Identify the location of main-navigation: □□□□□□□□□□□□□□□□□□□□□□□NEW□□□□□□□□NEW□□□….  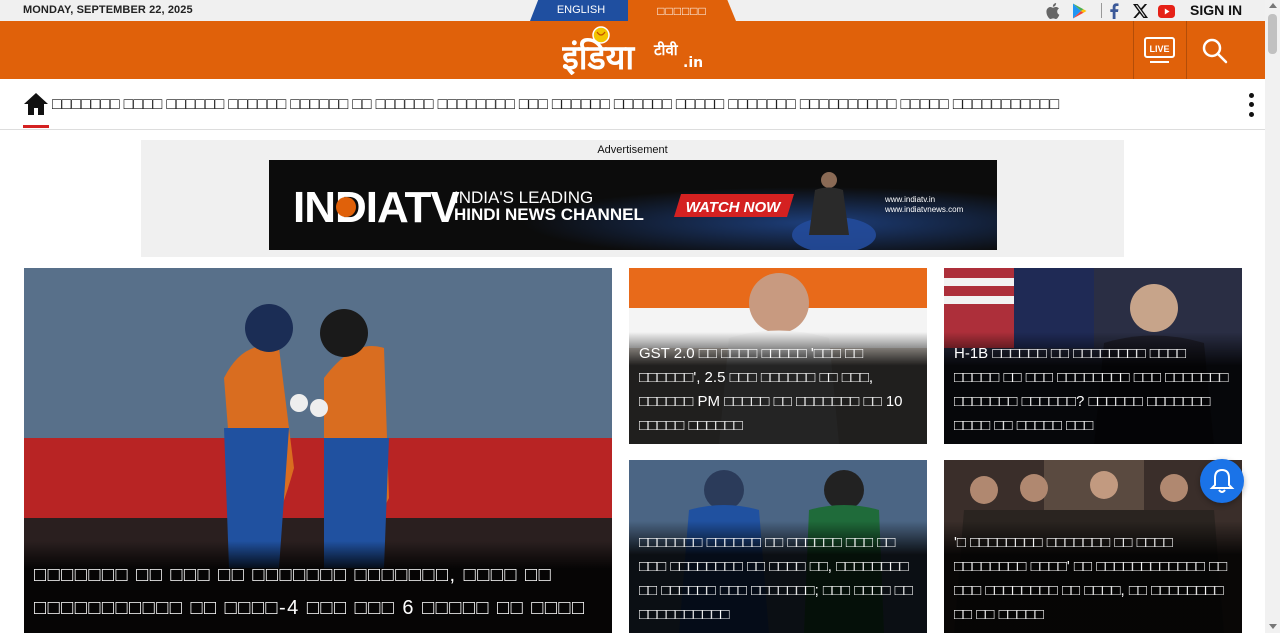
(632, 104).